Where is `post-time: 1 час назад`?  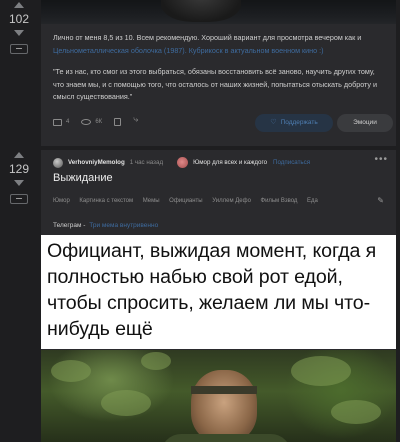
post-time: 1 час назад is located at coordinates (146, 162).